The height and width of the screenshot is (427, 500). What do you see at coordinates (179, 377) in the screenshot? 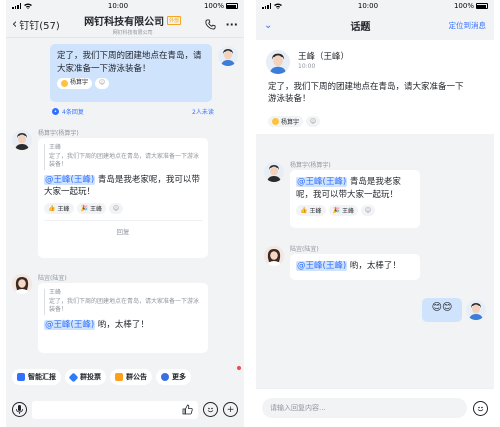
I see `quick-action-label: 更多` at bounding box center [179, 377].